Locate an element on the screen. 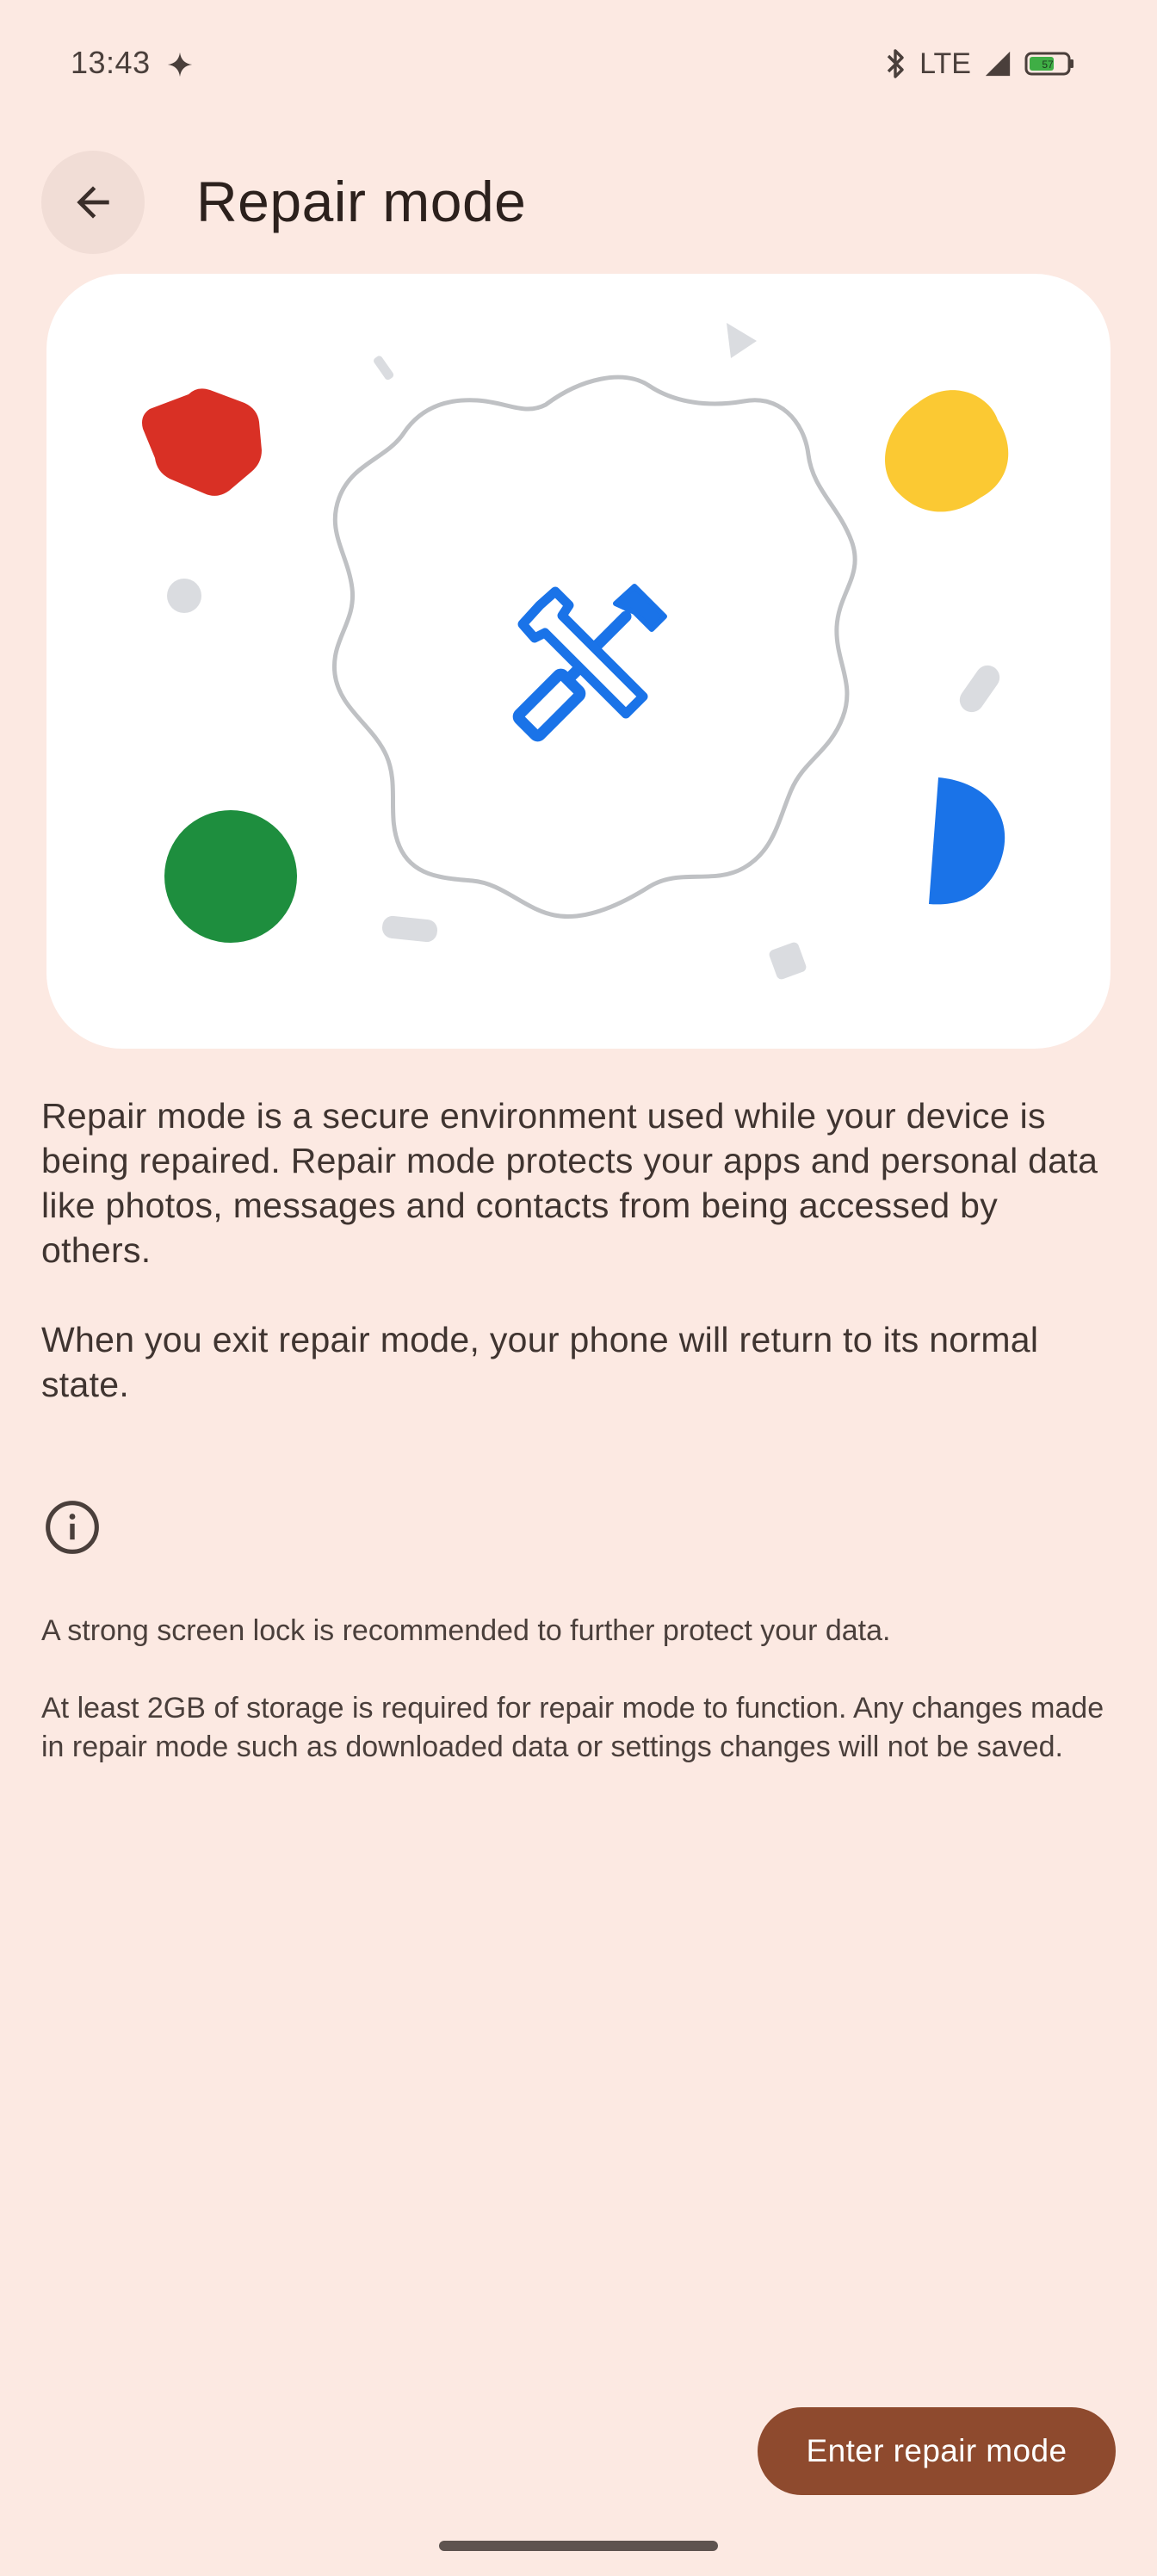 This screenshot has width=1157, height=2576. blue-half-circle is located at coordinates (967, 841).